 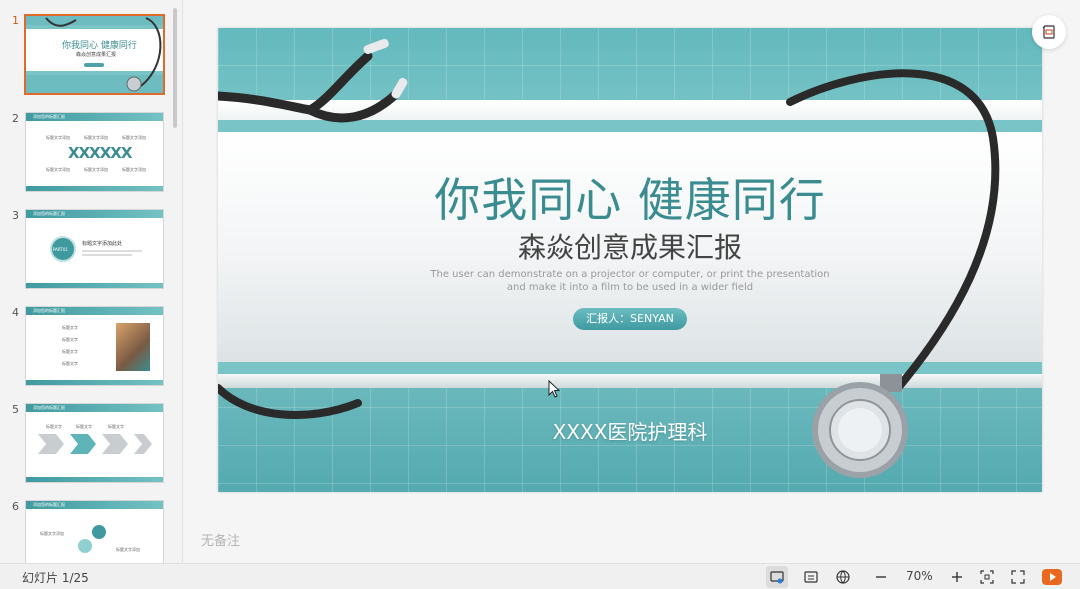 What do you see at coordinates (15, 215) in the screenshot?
I see `thumbnail-number: 3` at bounding box center [15, 215].